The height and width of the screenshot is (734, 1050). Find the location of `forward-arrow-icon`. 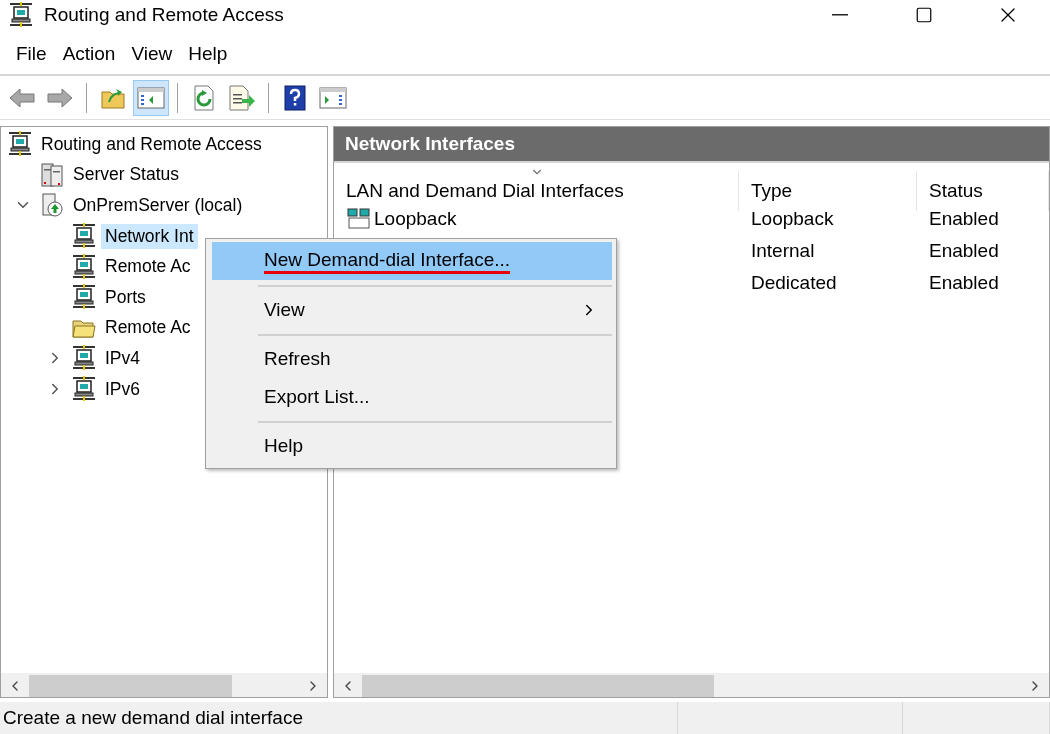

forward-arrow-icon is located at coordinates (60, 97).